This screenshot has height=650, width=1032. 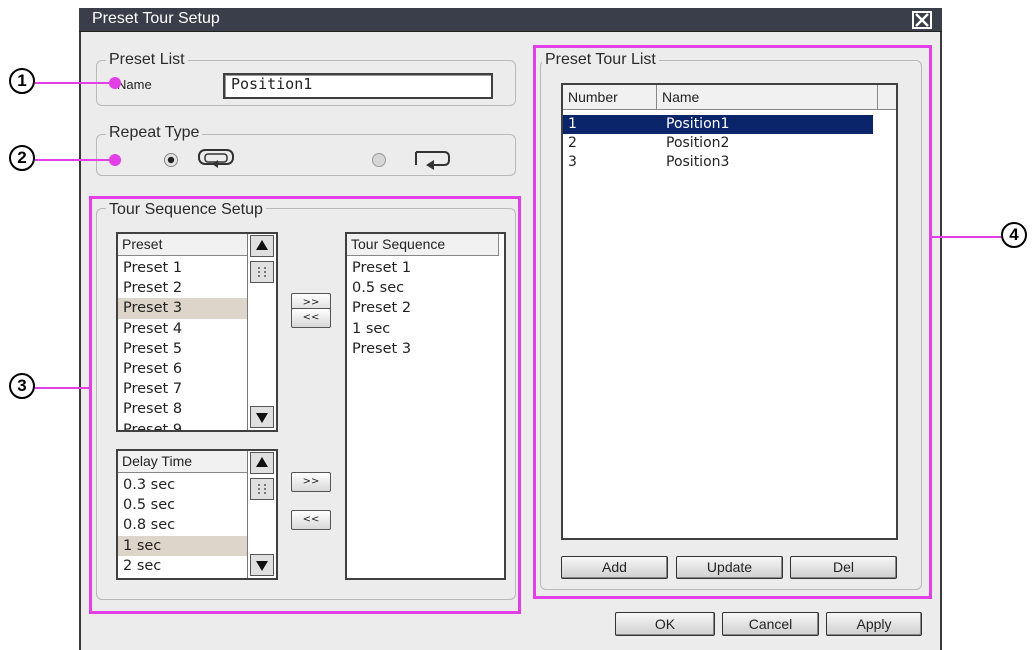 What do you see at coordinates (115, 160) in the screenshot?
I see `callout-2-dot` at bounding box center [115, 160].